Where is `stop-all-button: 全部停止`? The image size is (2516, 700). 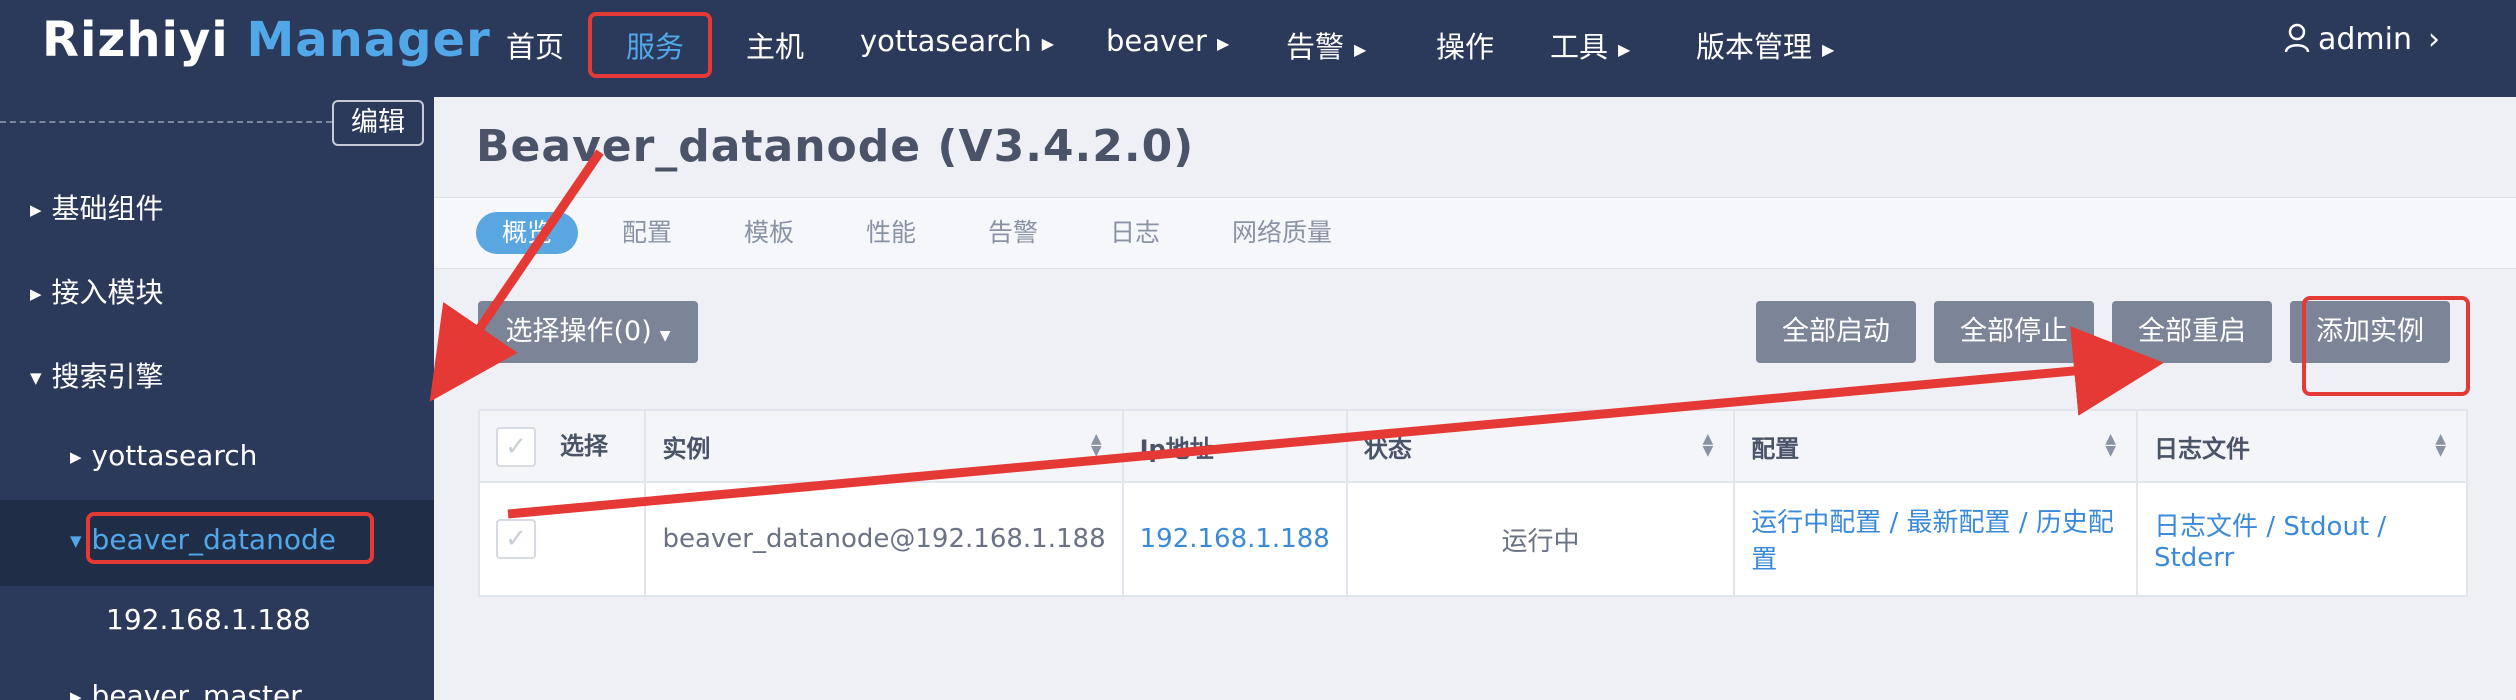
stop-all-button: 全部停止 is located at coordinates (2014, 332).